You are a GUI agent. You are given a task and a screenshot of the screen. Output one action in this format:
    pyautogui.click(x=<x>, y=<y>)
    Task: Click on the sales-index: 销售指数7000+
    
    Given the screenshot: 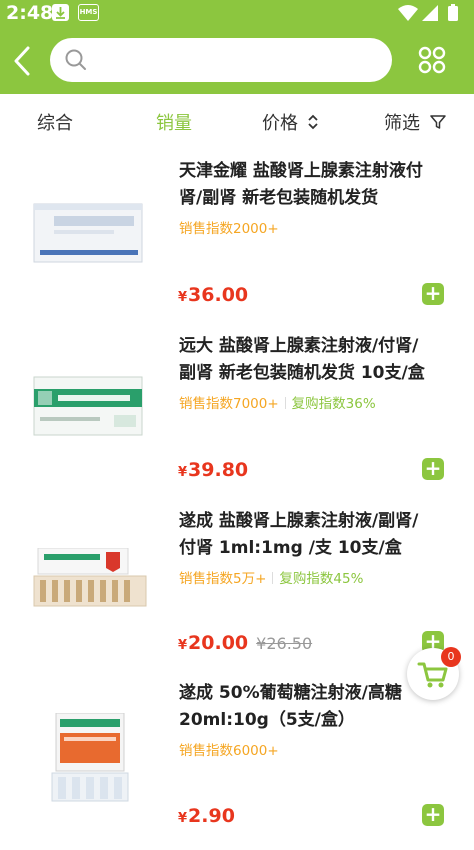 What is the action you would take?
    pyautogui.click(x=229, y=404)
    